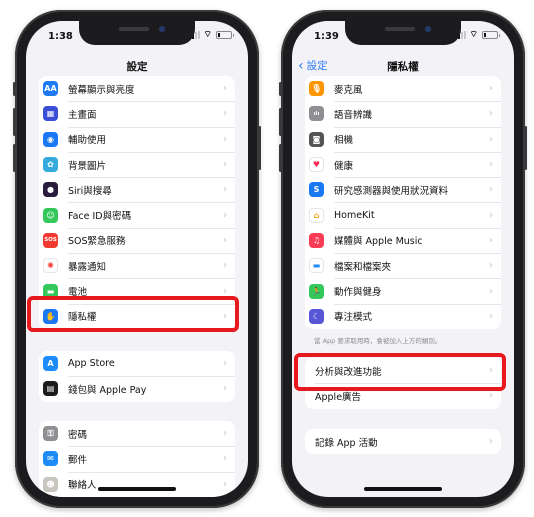 The image size is (534, 517). I want to click on row-label: 相機, so click(344, 141).